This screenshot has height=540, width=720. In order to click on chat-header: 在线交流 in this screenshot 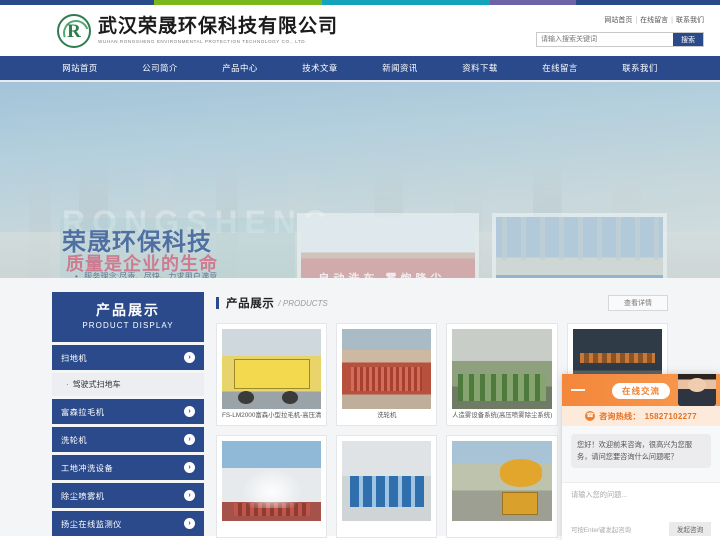, I will do `click(641, 390)`.